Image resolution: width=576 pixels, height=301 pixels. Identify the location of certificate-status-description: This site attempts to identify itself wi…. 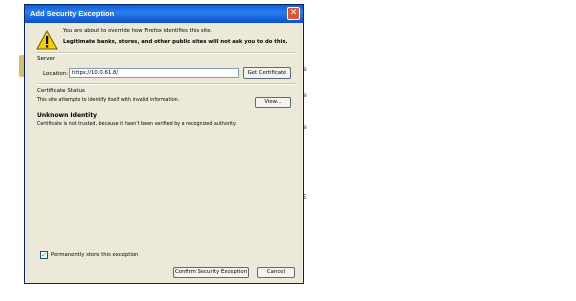
(108, 100).